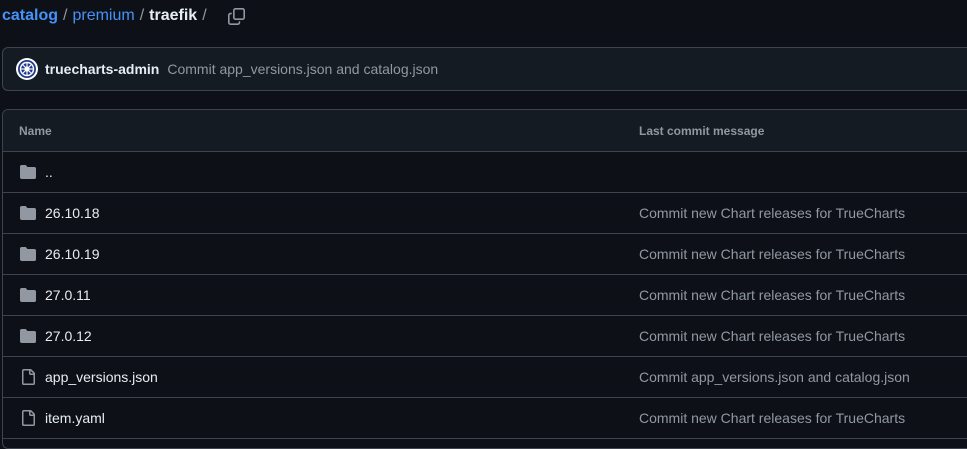 The image size is (967, 449). What do you see at coordinates (75, 418) in the screenshot?
I see `file-name-link: item.yaml` at bounding box center [75, 418].